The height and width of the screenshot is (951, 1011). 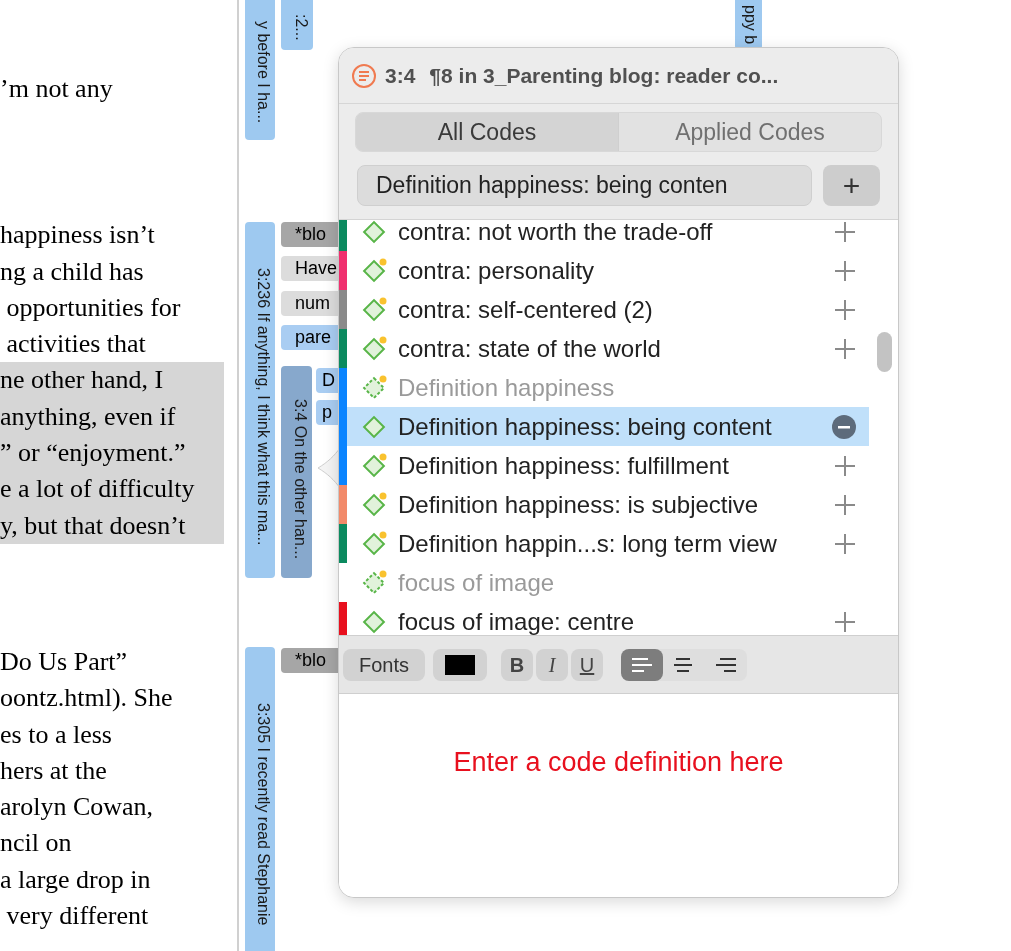 I want to click on document-text-line: activities that, so click(x=76, y=344).